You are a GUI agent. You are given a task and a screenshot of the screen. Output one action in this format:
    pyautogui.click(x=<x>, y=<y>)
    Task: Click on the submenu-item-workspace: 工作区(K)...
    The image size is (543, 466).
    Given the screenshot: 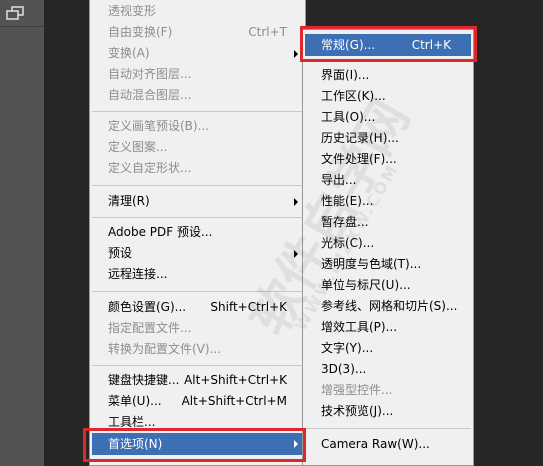 What is the action you would take?
    pyautogui.click(x=388, y=96)
    